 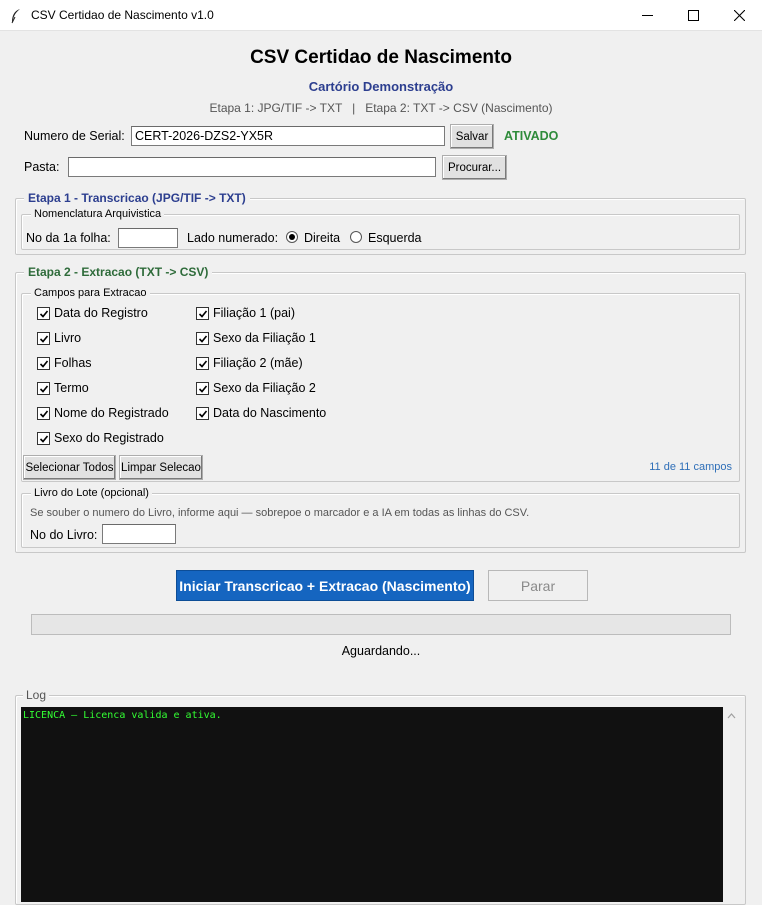 I want to click on folder-label: Pasta:, so click(x=42, y=167).